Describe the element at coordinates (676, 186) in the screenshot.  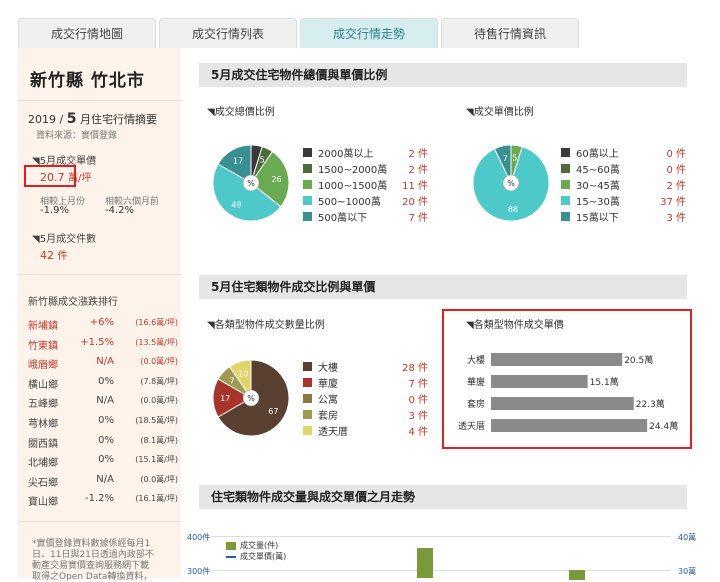
I see `legend-value: 2 件` at that location.